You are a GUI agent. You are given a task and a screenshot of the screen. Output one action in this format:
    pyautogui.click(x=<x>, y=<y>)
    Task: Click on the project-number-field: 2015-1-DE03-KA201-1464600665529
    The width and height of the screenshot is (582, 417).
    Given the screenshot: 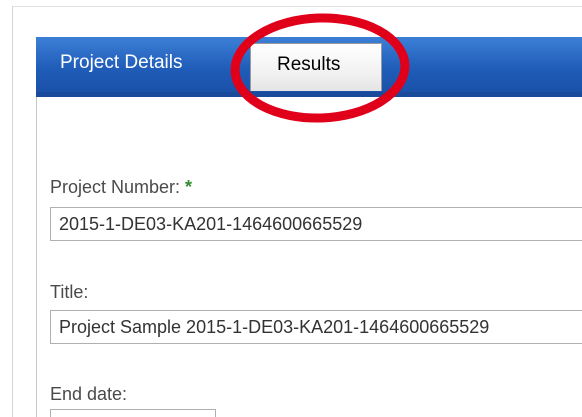 What is the action you would take?
    pyautogui.click(x=316, y=224)
    